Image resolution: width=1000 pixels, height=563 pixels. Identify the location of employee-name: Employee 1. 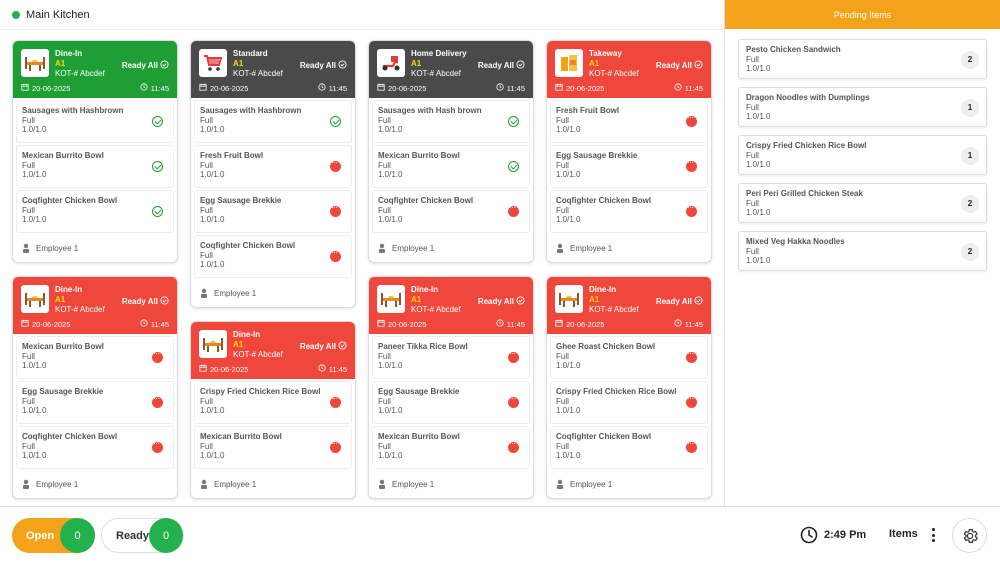
(591, 484).